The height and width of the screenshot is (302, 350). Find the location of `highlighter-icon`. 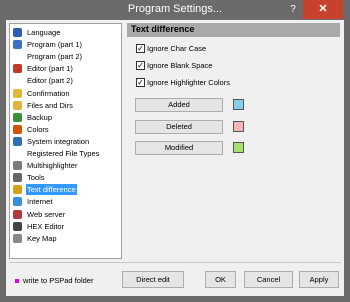

highlighter-icon is located at coordinates (17, 166).